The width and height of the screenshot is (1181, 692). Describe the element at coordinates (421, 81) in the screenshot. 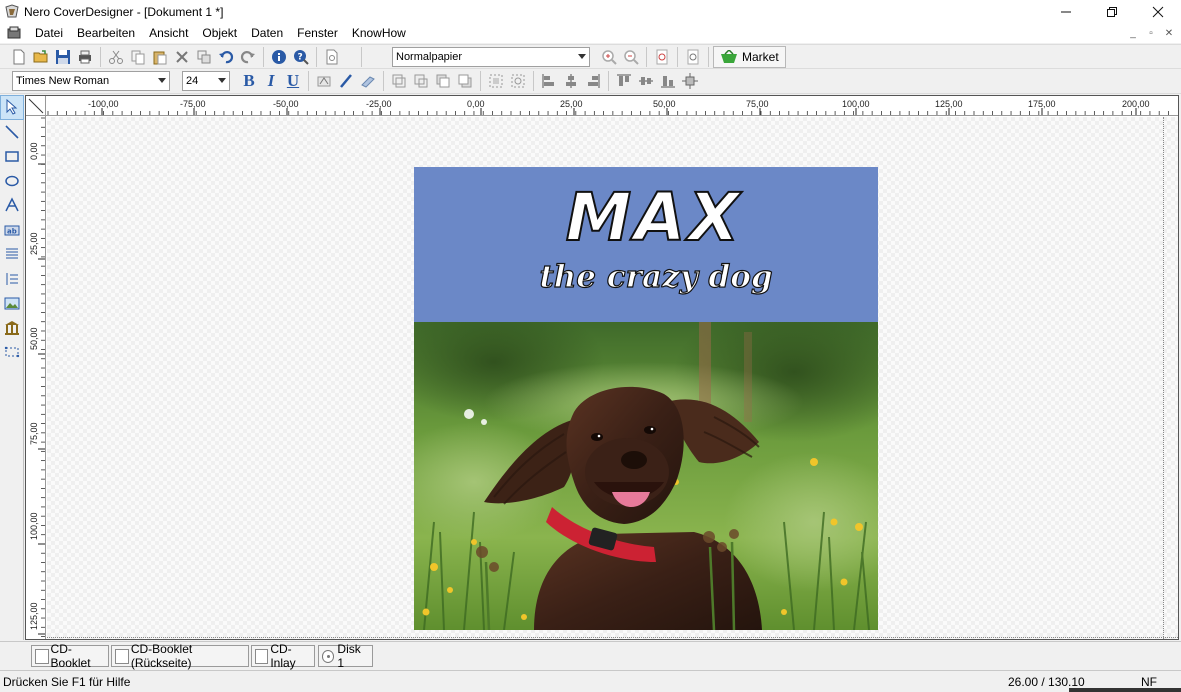

I see `send-back-icon` at that location.